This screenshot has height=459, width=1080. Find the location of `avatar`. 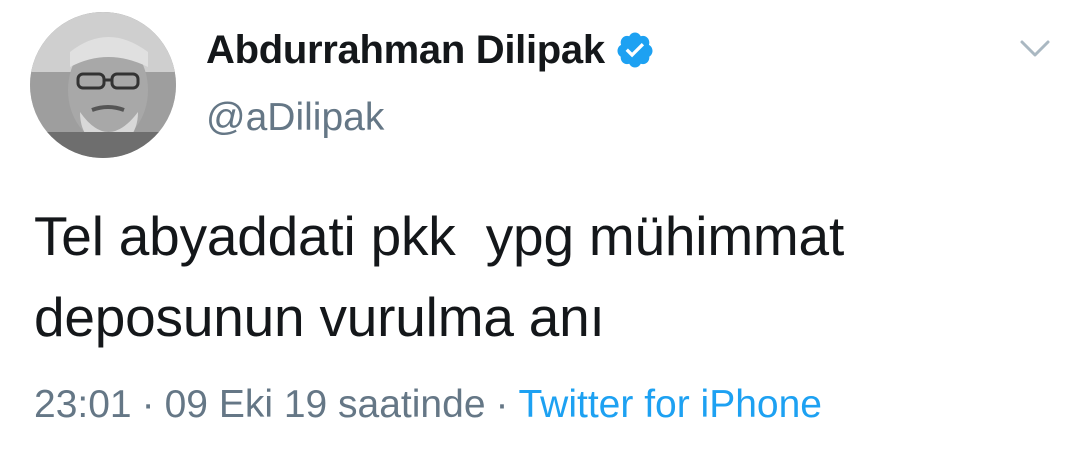

avatar is located at coordinates (103, 85).